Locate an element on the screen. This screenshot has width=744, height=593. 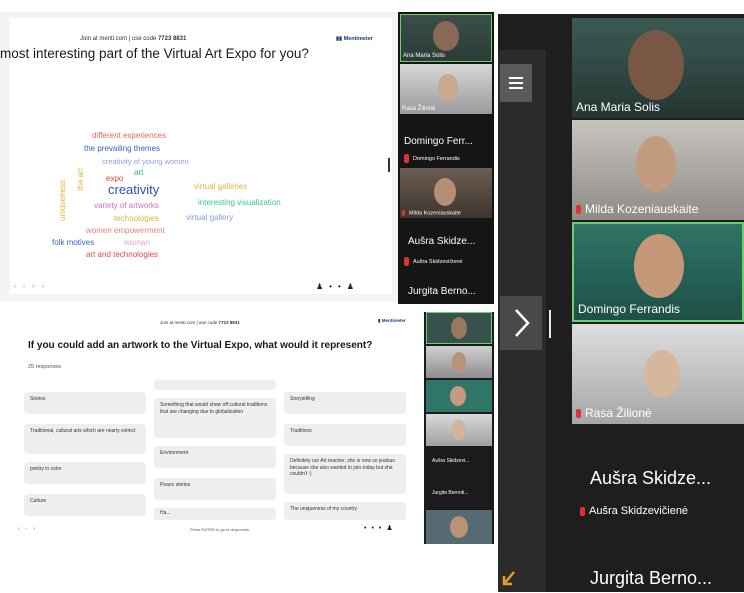
word: women empowerment is located at coordinates (125, 230).